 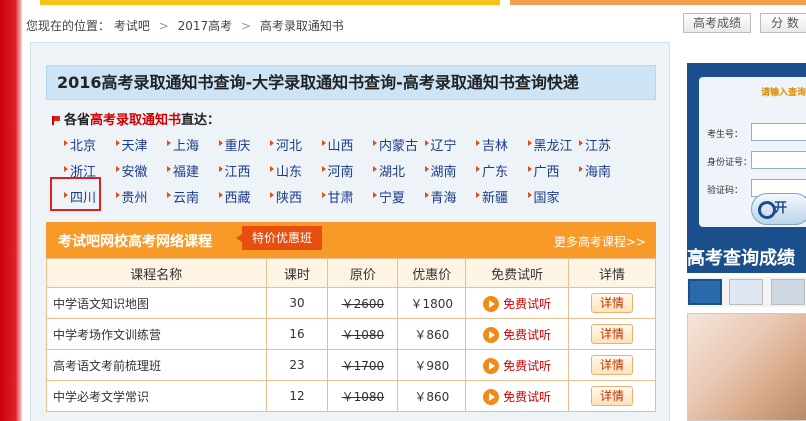 What do you see at coordinates (347, 144) in the screenshot?
I see `province-link: 山西` at bounding box center [347, 144].